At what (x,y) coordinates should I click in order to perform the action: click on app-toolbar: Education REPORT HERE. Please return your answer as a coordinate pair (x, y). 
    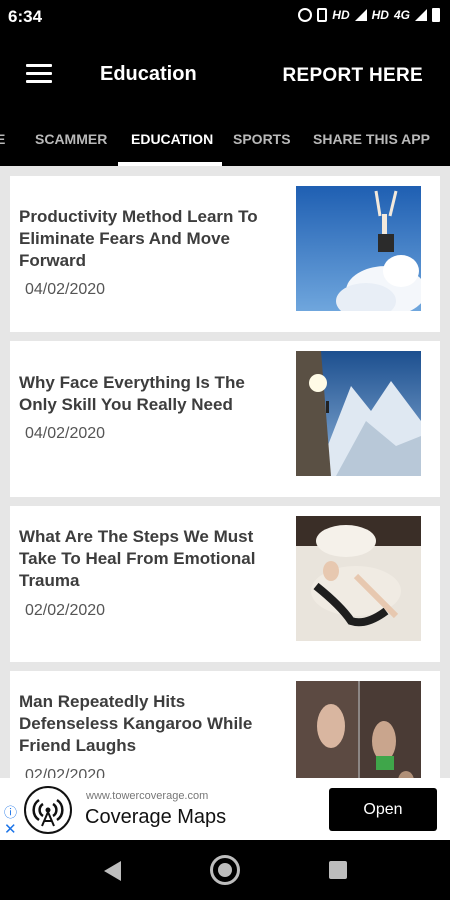
    Looking at the image, I should click on (225, 76).